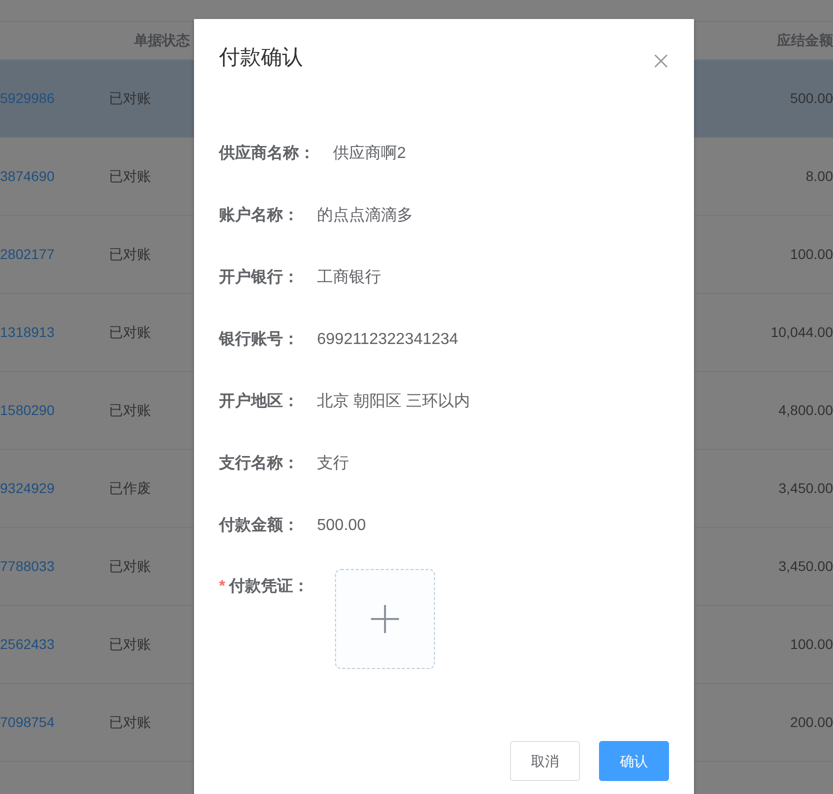 The width and height of the screenshot is (833, 794). What do you see at coordinates (387, 340) in the screenshot?
I see `field-value: 6992112322341234` at bounding box center [387, 340].